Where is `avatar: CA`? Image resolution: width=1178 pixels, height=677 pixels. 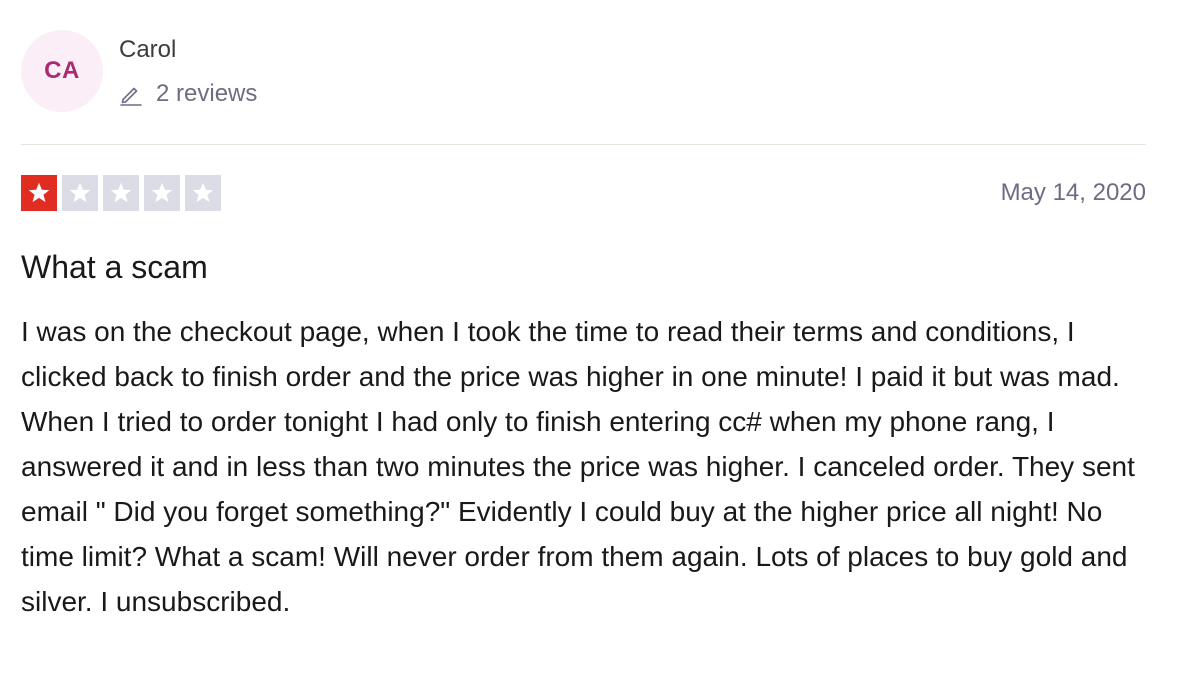
avatar: CA is located at coordinates (62, 71).